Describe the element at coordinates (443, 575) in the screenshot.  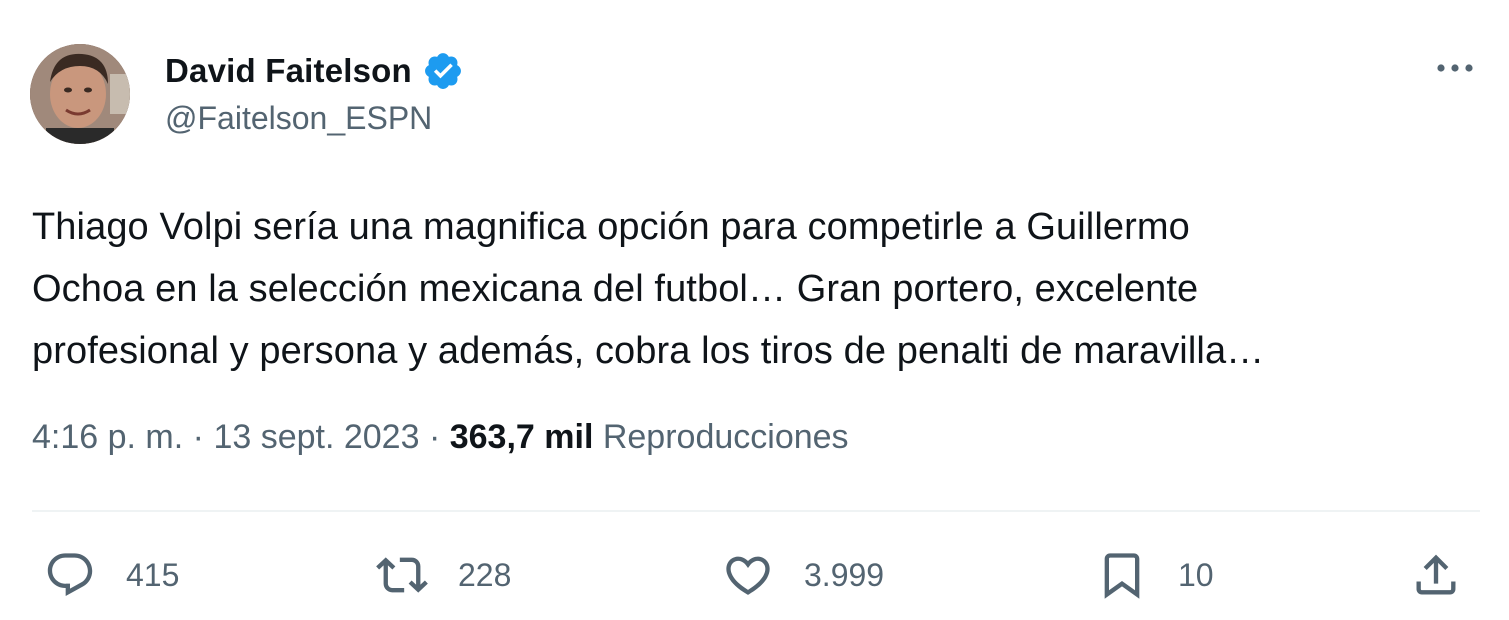
I see `retweet-button: 228` at that location.